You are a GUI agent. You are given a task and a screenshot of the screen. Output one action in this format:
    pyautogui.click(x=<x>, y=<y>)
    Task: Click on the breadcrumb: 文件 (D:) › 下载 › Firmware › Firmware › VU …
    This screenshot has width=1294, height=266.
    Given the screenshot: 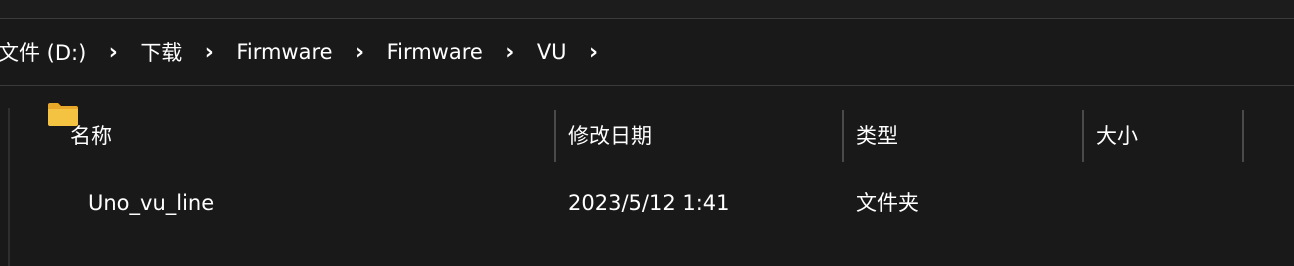 What is the action you would take?
    pyautogui.click(x=308, y=52)
    